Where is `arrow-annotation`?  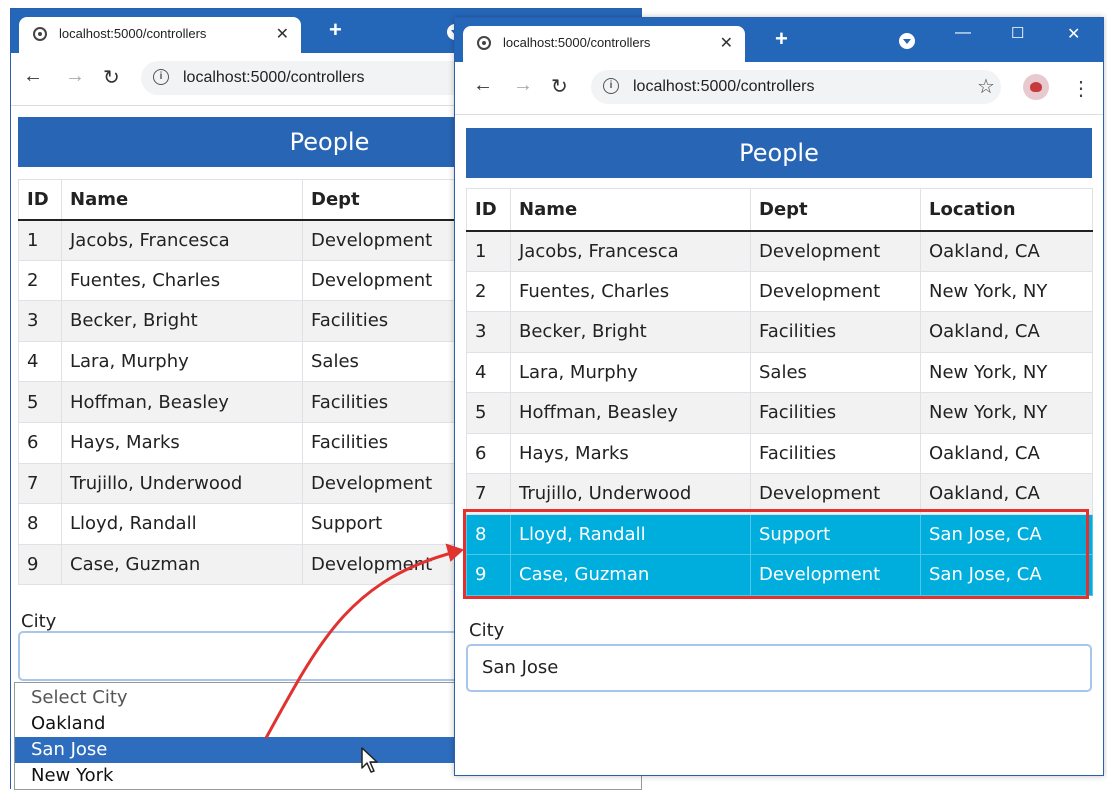 arrow-annotation is located at coordinates (364, 641).